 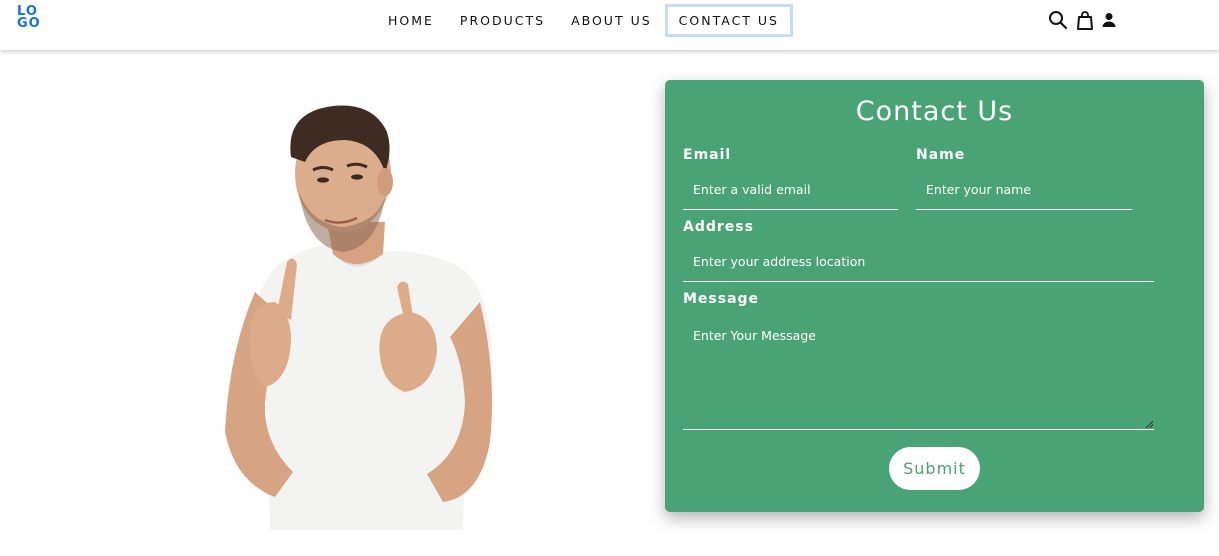 What do you see at coordinates (941, 155) in the screenshot?
I see `name-label: Name` at bounding box center [941, 155].